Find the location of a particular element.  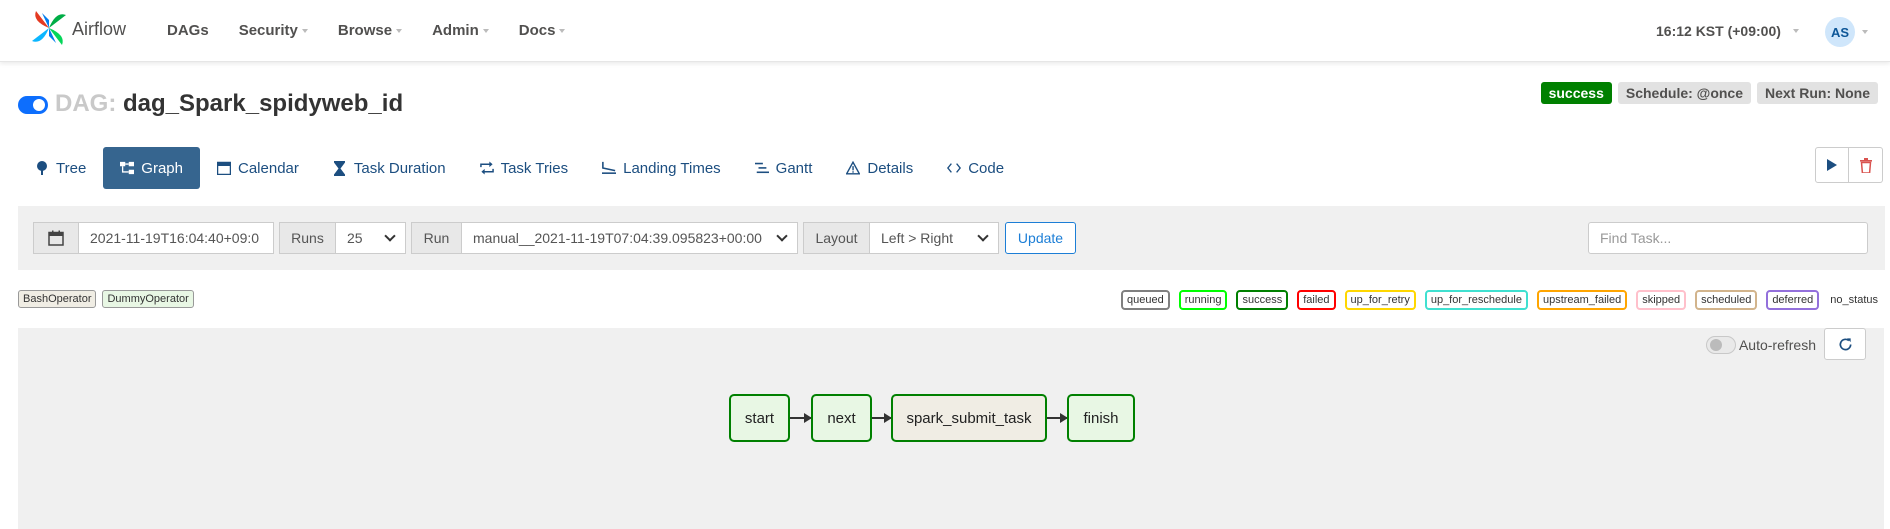

tab-details: Details is located at coordinates (879, 168).